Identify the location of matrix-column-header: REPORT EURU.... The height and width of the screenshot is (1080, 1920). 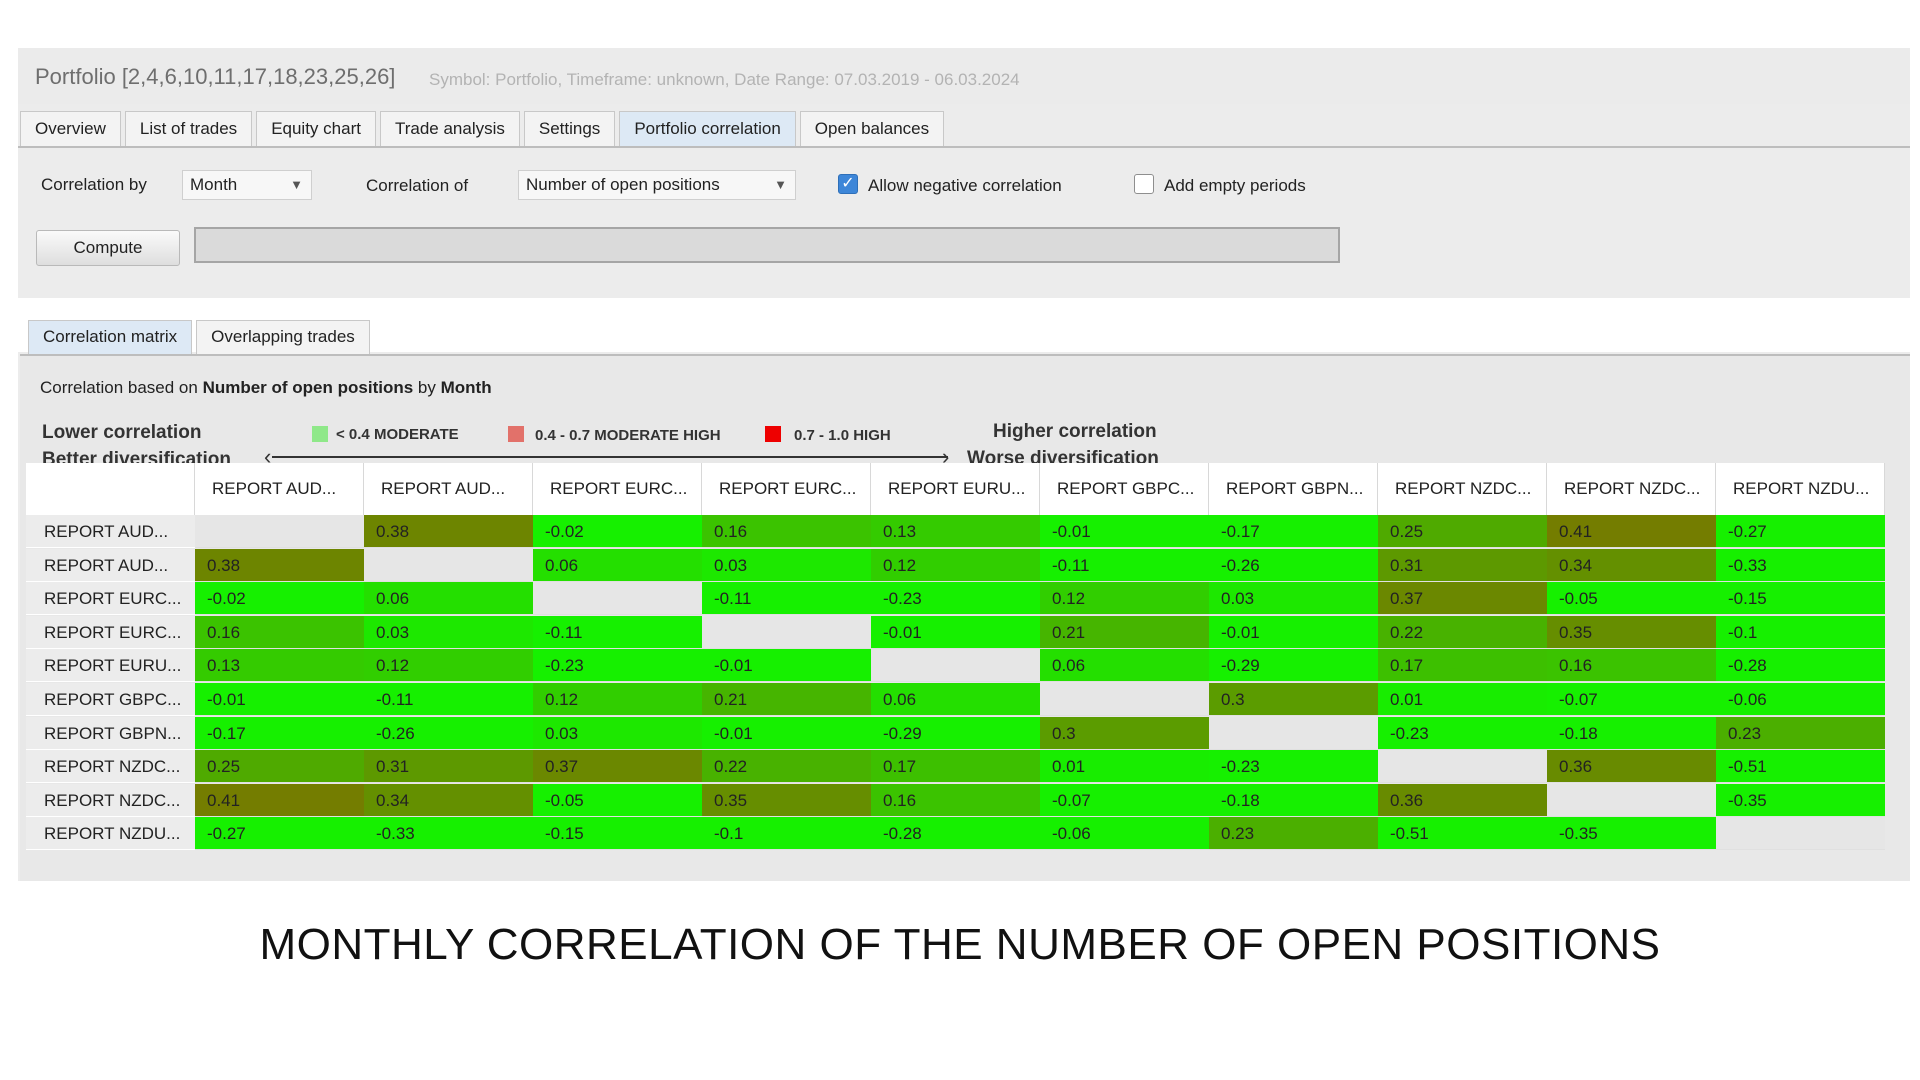
(955, 489).